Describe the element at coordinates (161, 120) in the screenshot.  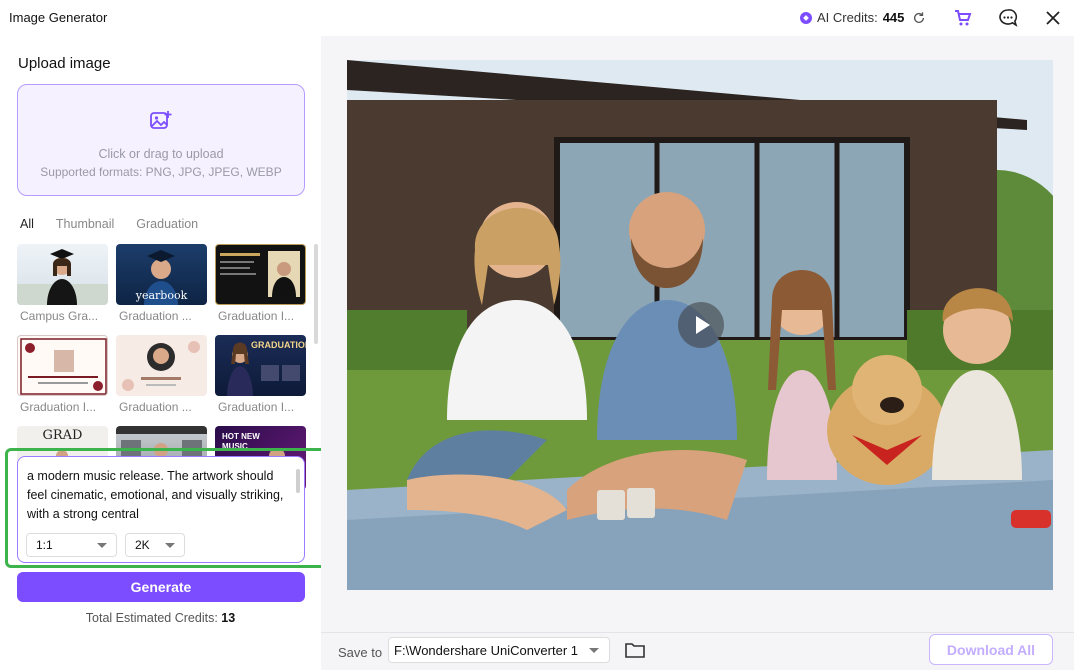
I see `add-image-icon` at that location.